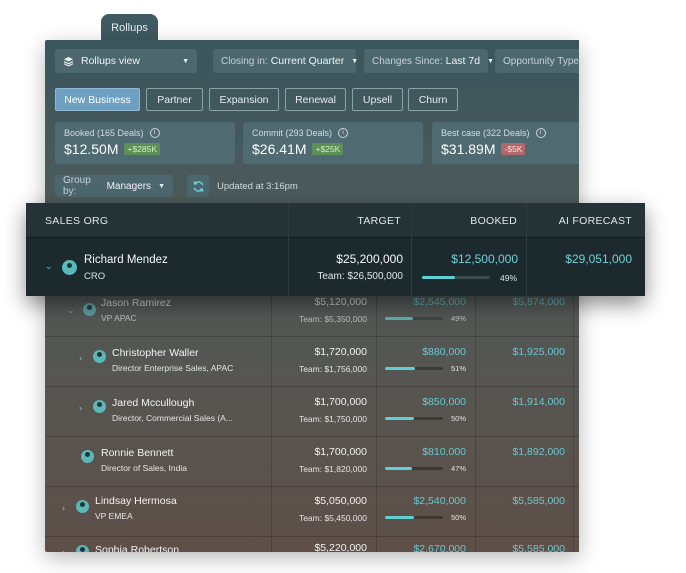 The image size is (686, 573). I want to click on closing-in-value: Current Quarter, so click(307, 61).